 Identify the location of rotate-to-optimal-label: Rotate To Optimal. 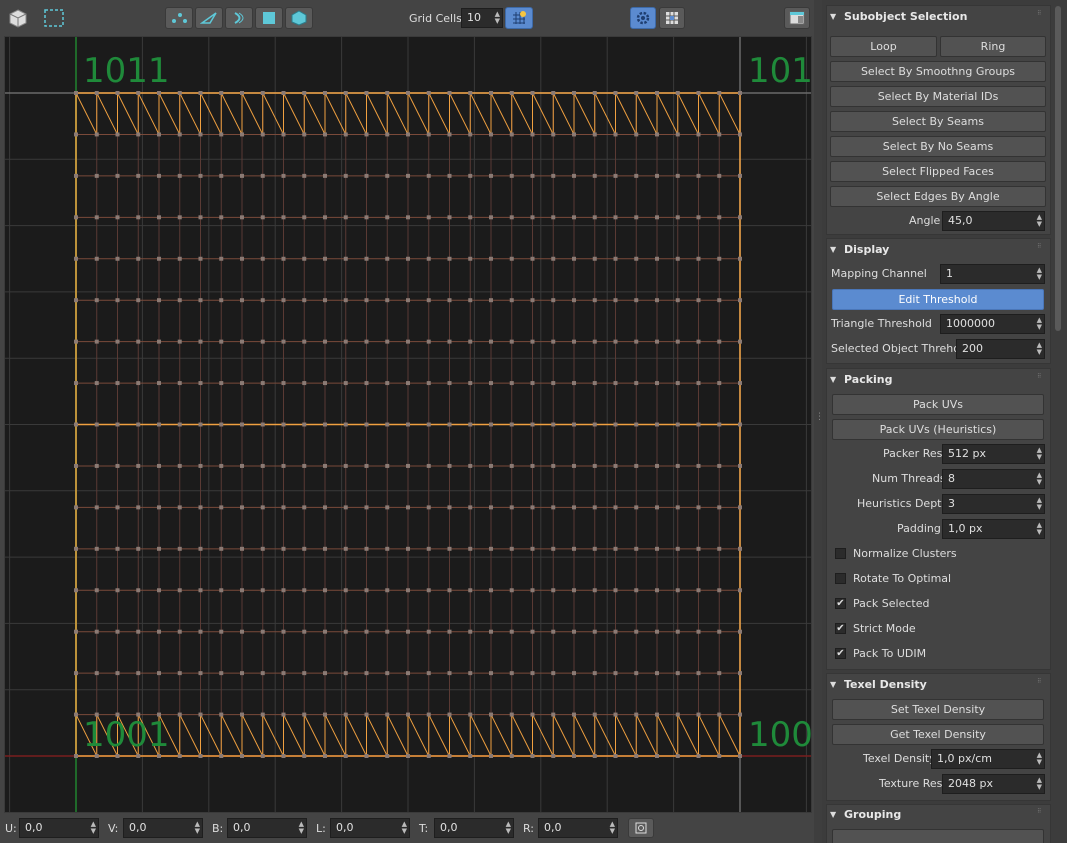
(902, 578).